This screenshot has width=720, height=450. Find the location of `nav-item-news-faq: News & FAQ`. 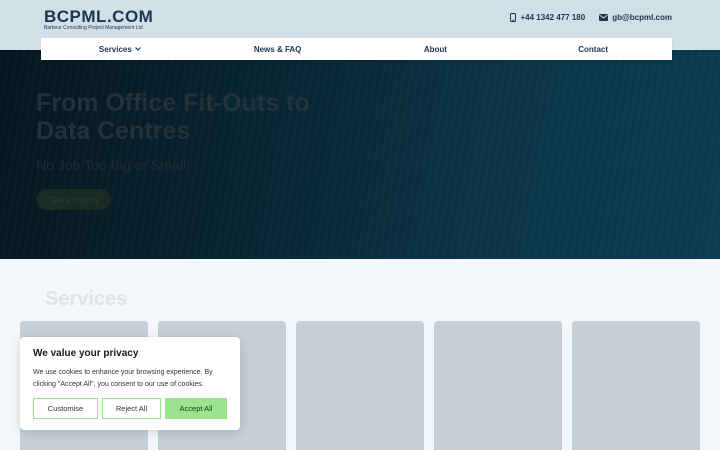

nav-item-news-faq: News & FAQ is located at coordinates (278, 49).